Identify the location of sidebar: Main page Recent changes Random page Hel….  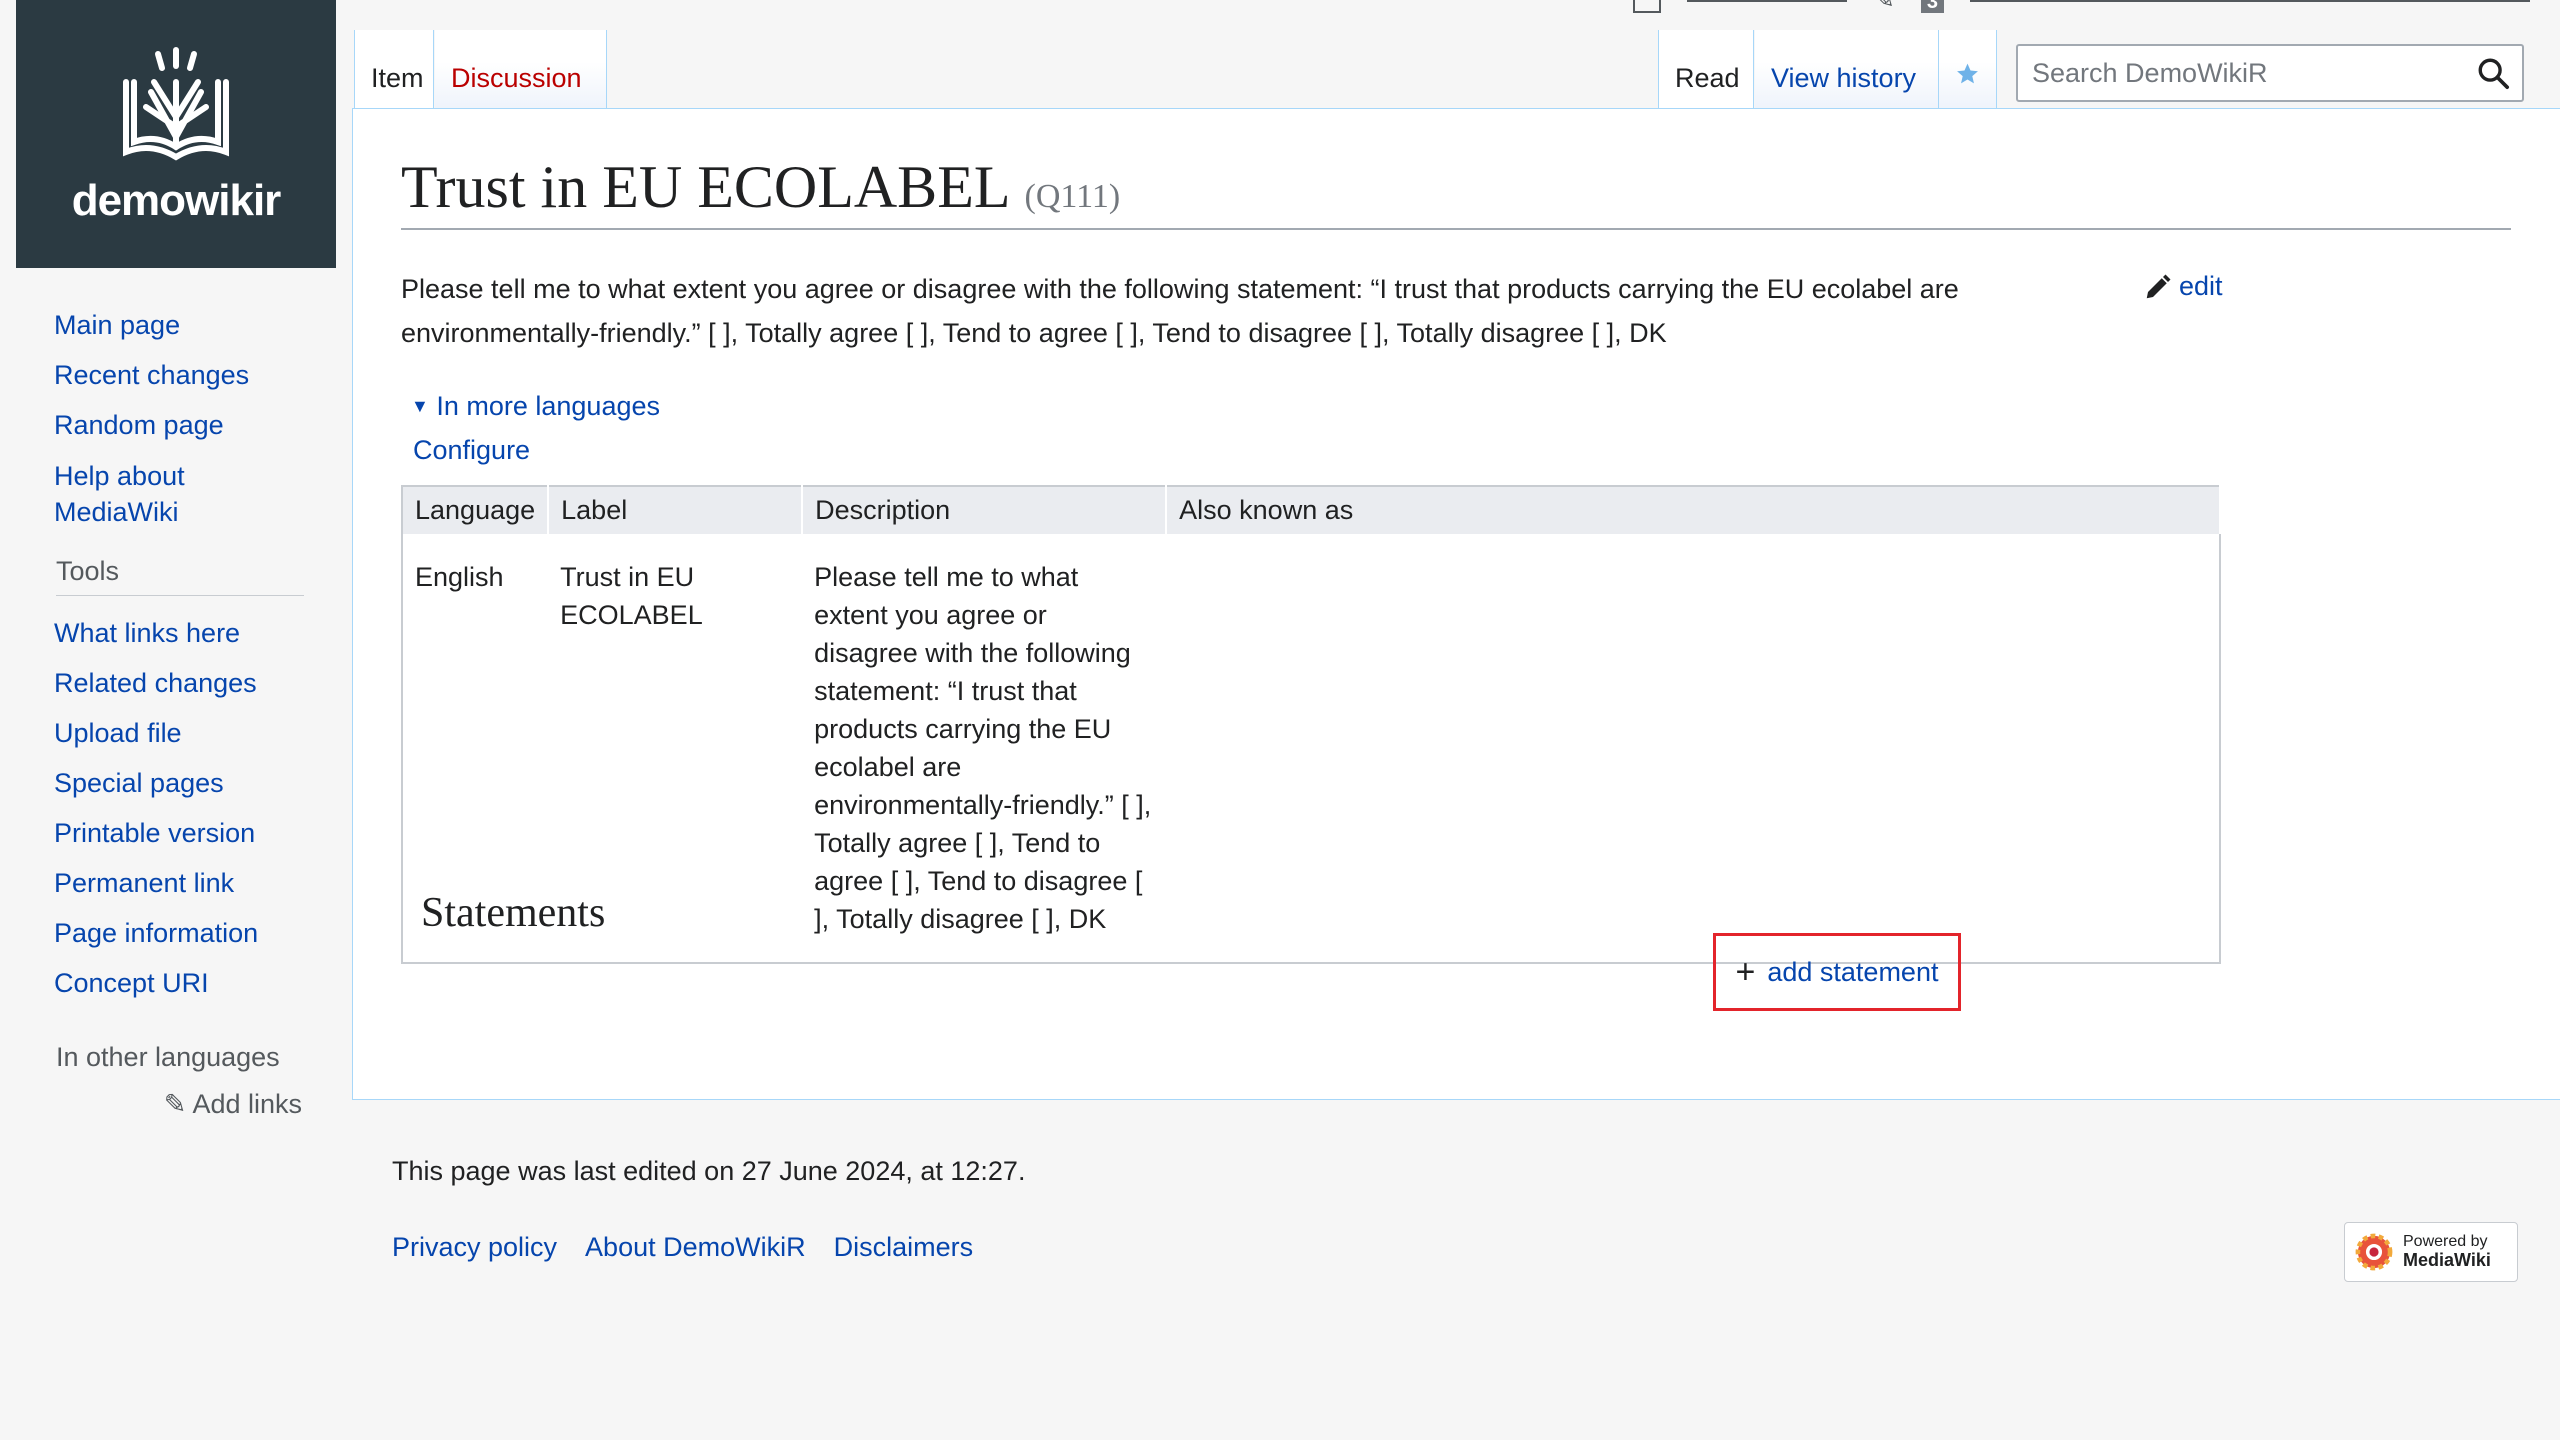
(165, 710).